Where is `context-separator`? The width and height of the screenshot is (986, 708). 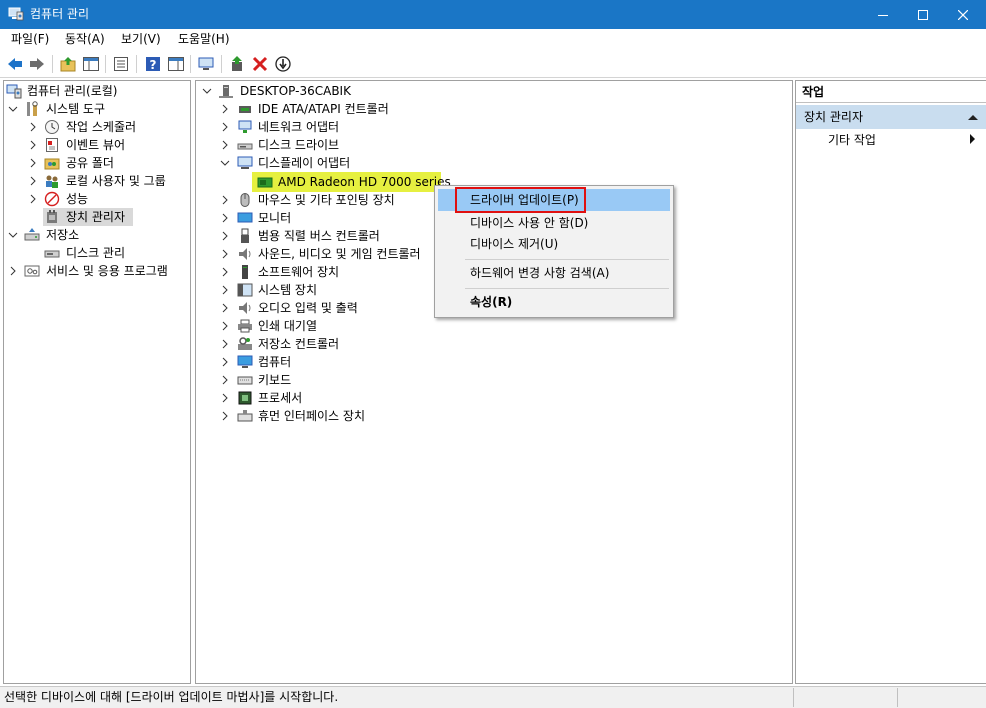 context-separator is located at coordinates (567, 288).